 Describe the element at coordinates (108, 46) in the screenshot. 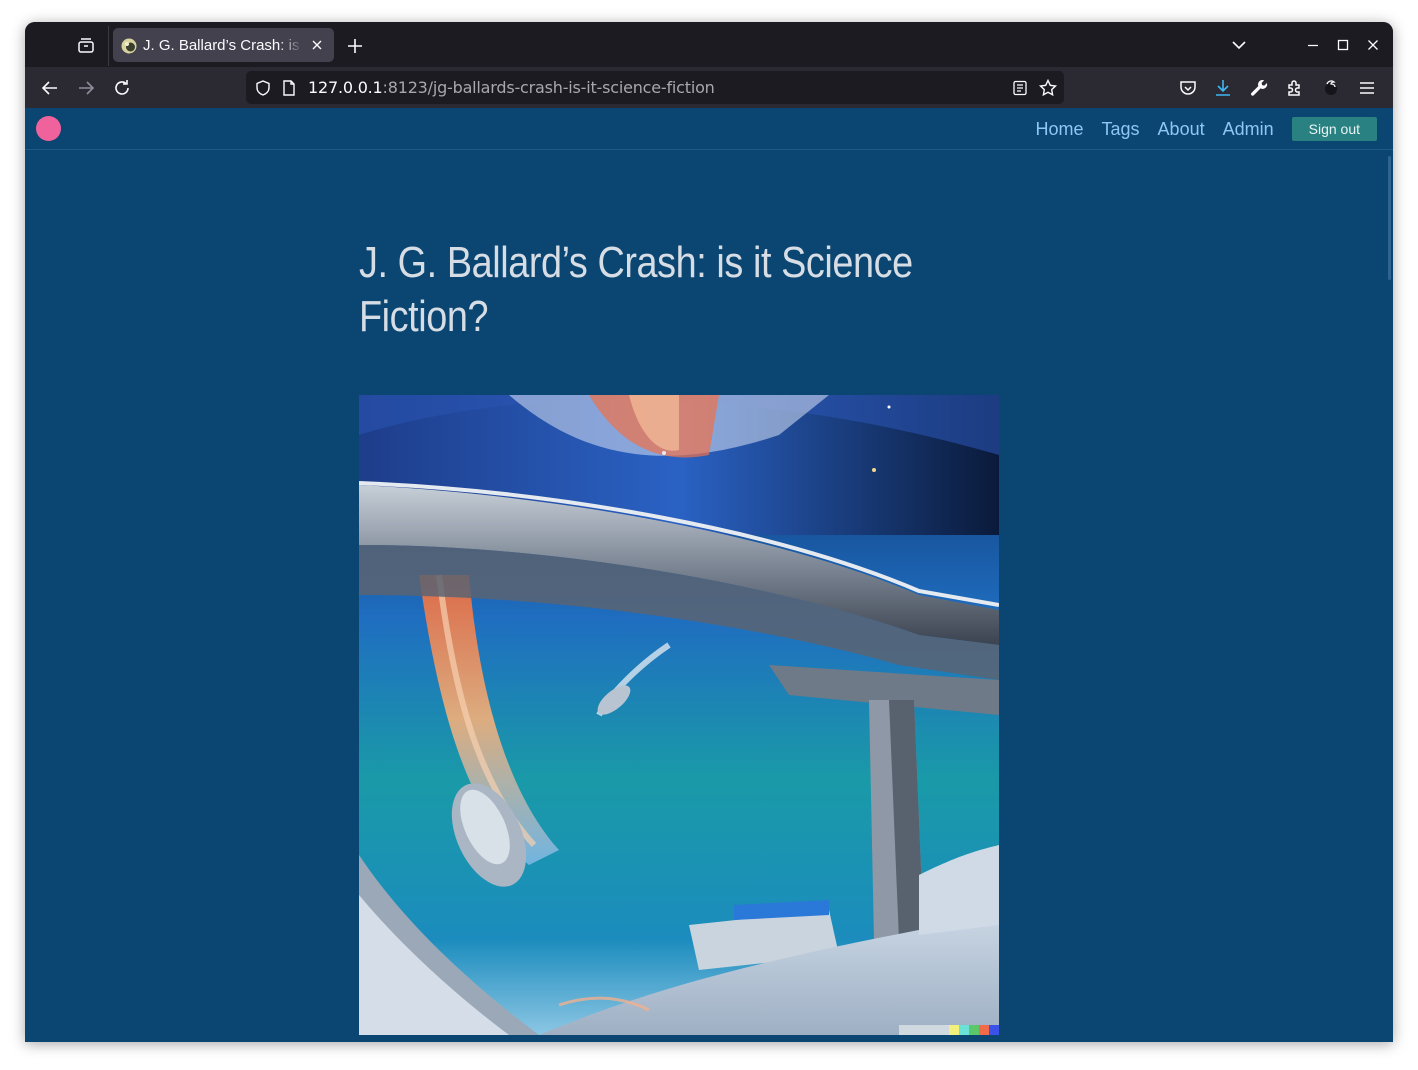

I see `tab-strip-divider` at that location.